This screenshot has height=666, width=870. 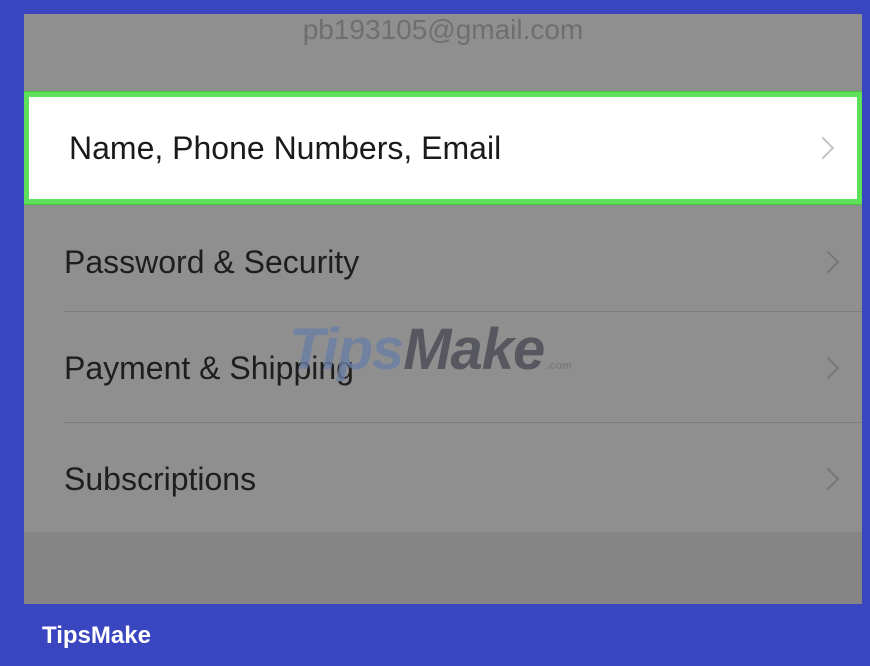 I want to click on account-email: pb193105@gmail.com, so click(x=443, y=29).